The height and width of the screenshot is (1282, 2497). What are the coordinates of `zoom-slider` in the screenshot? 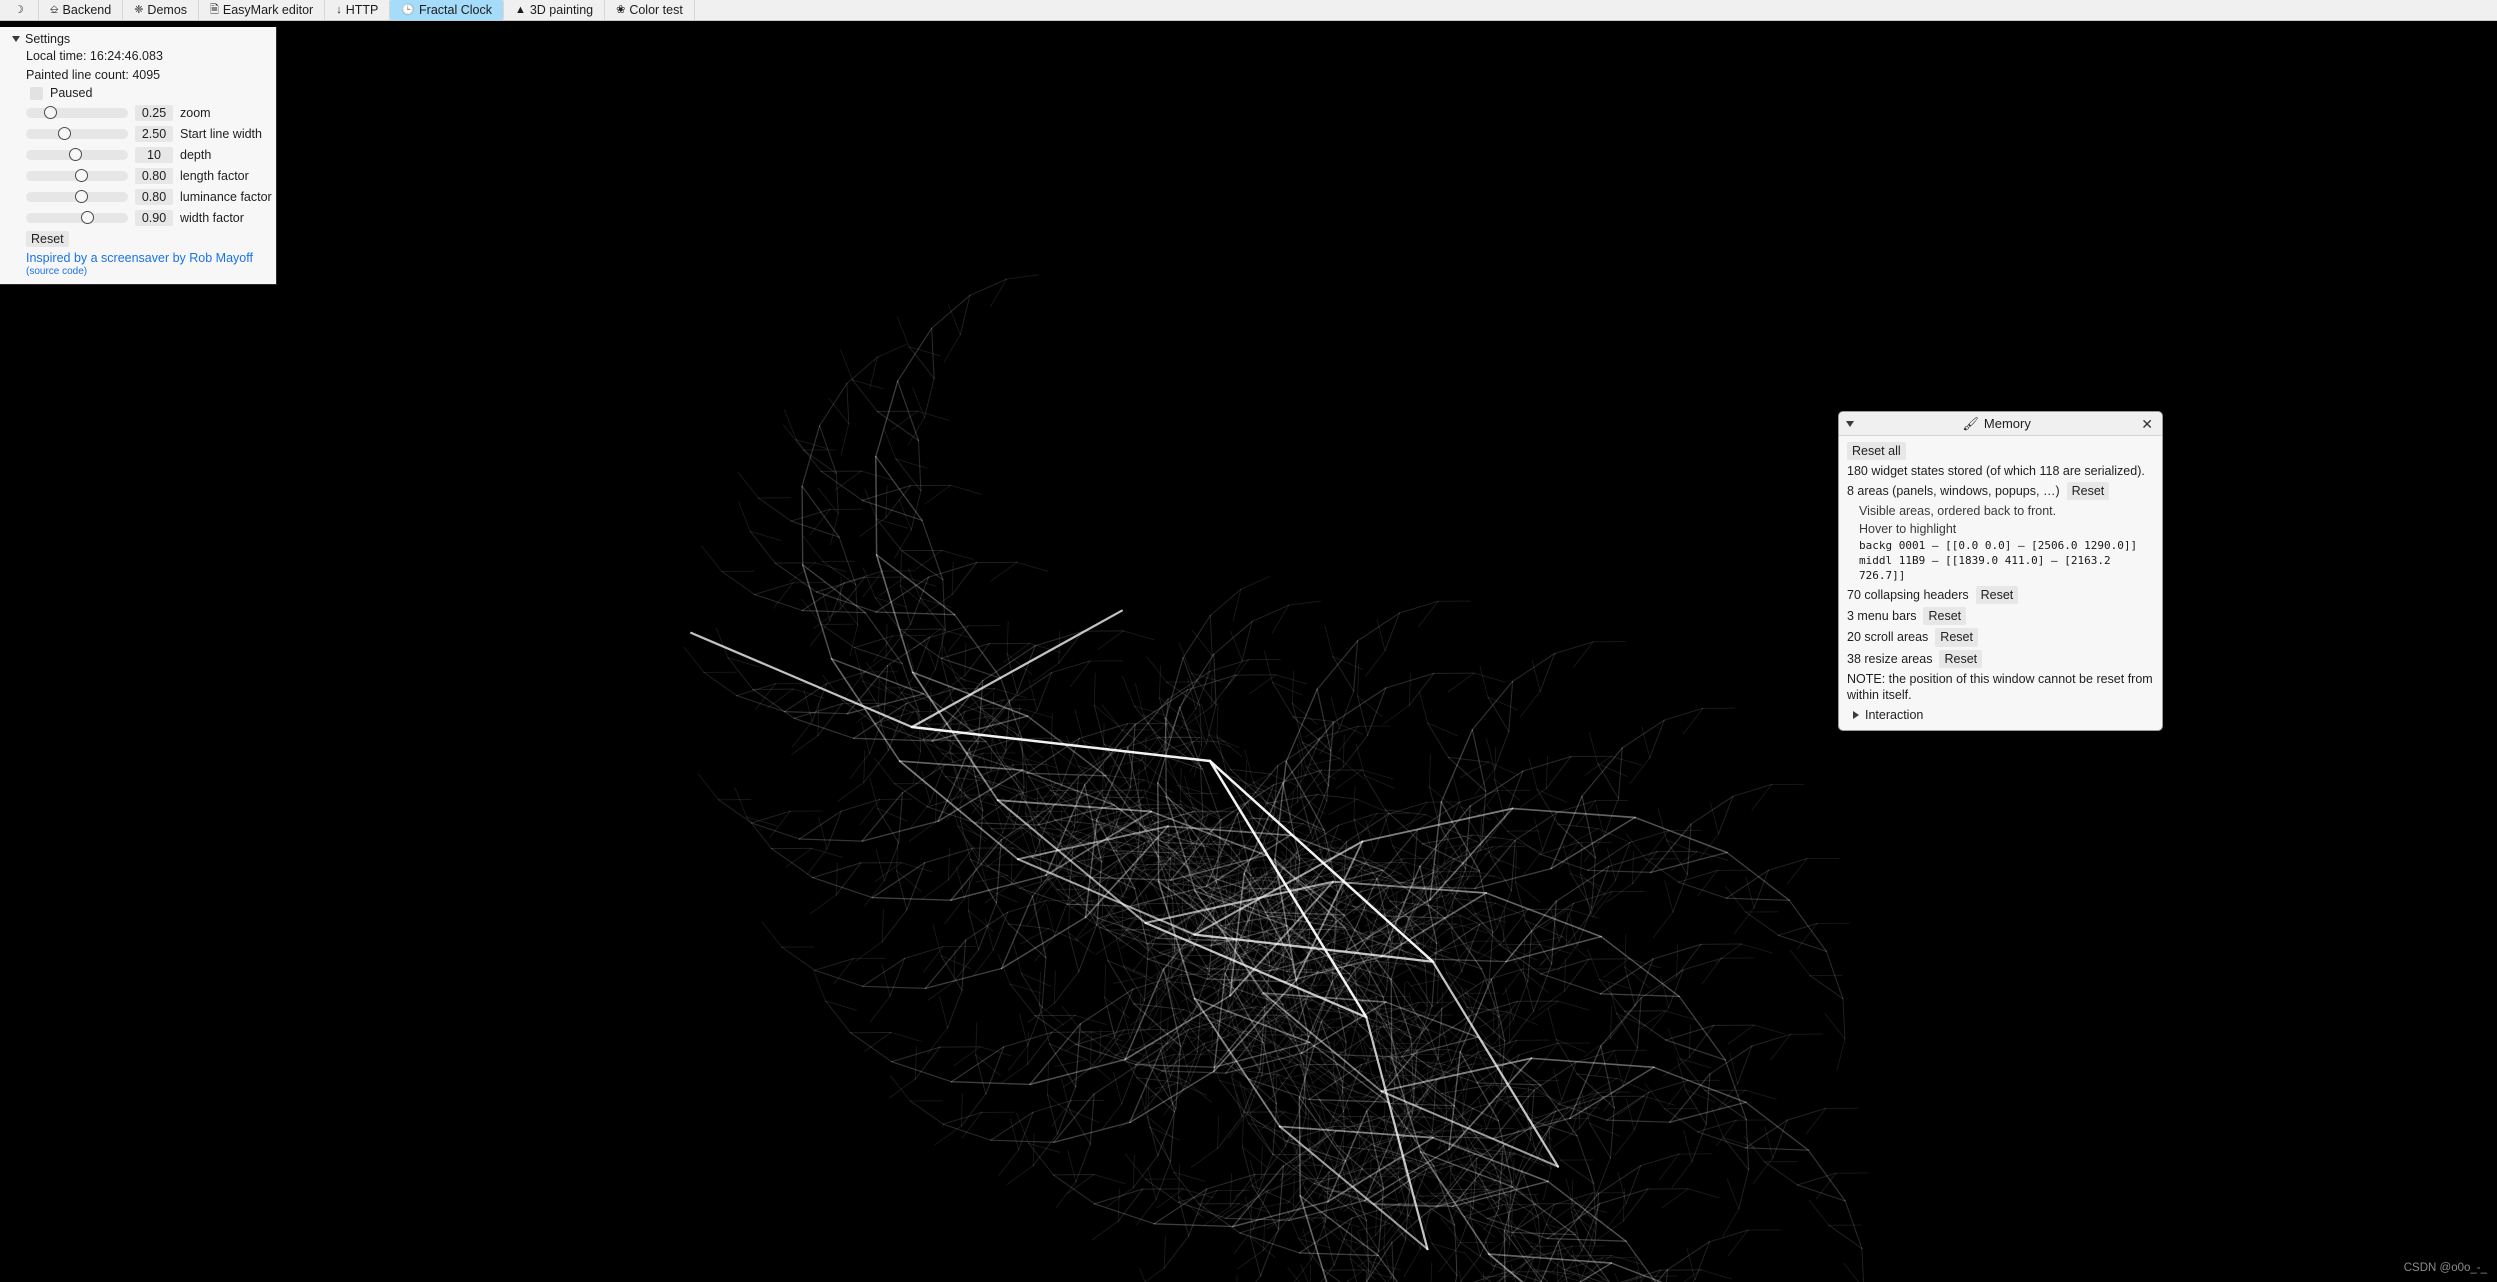 It's located at (77, 112).